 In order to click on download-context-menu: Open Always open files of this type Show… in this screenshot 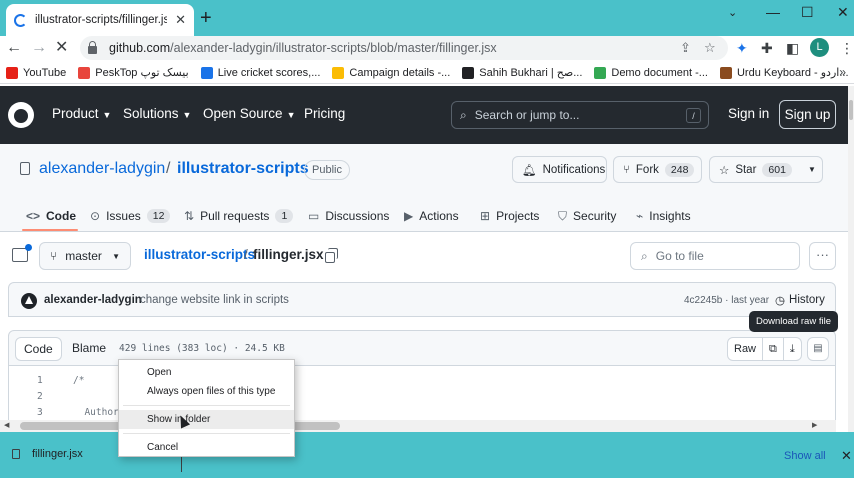, I will do `click(206, 408)`.